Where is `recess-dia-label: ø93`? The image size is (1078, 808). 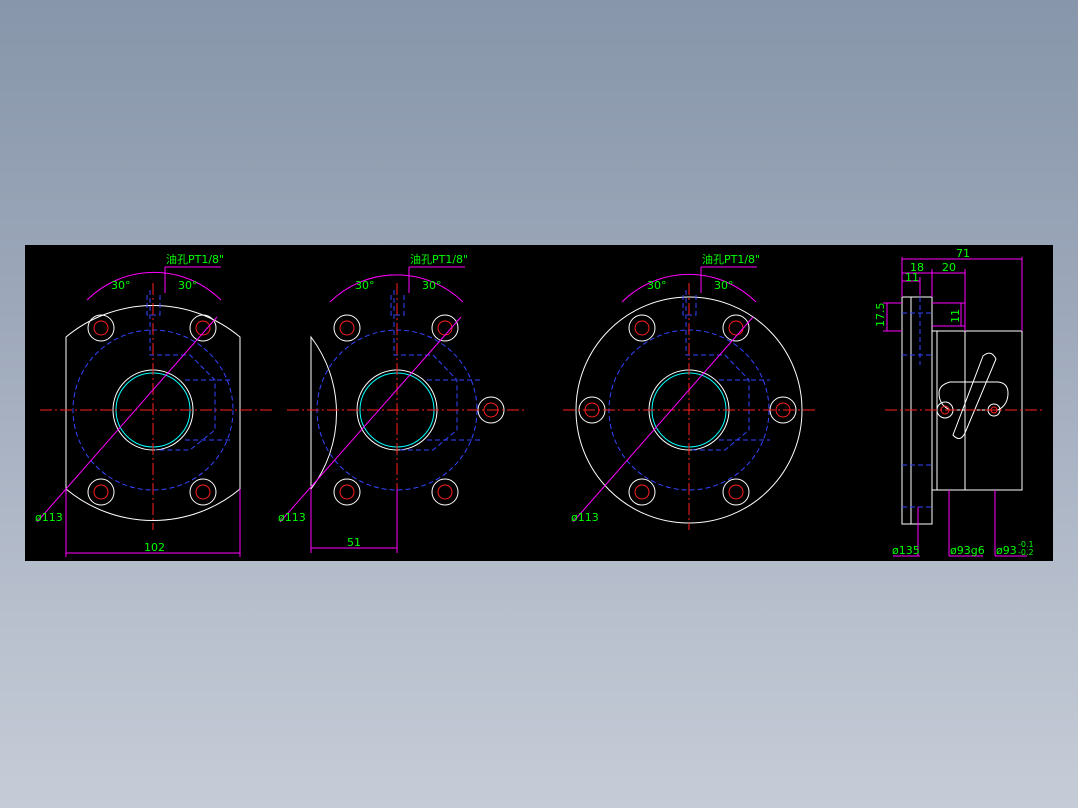 recess-dia-label: ø93 is located at coordinates (1006, 550).